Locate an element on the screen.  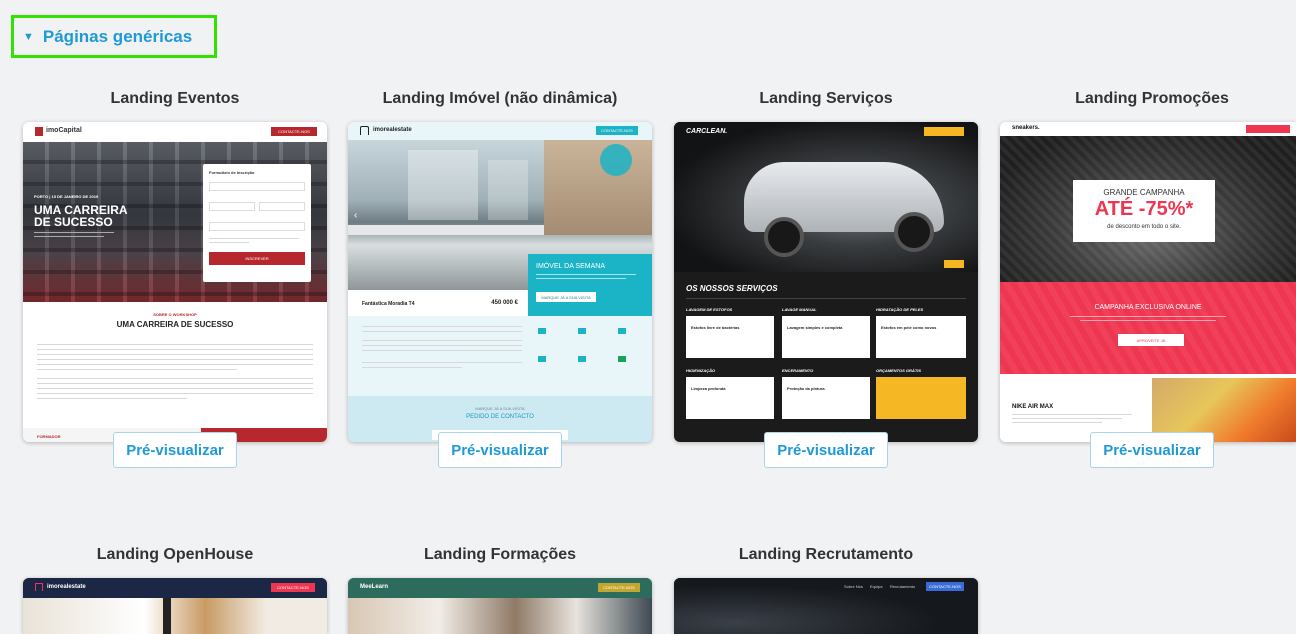
service-col-title: ENCERAMENTO is located at coordinates (798, 370).